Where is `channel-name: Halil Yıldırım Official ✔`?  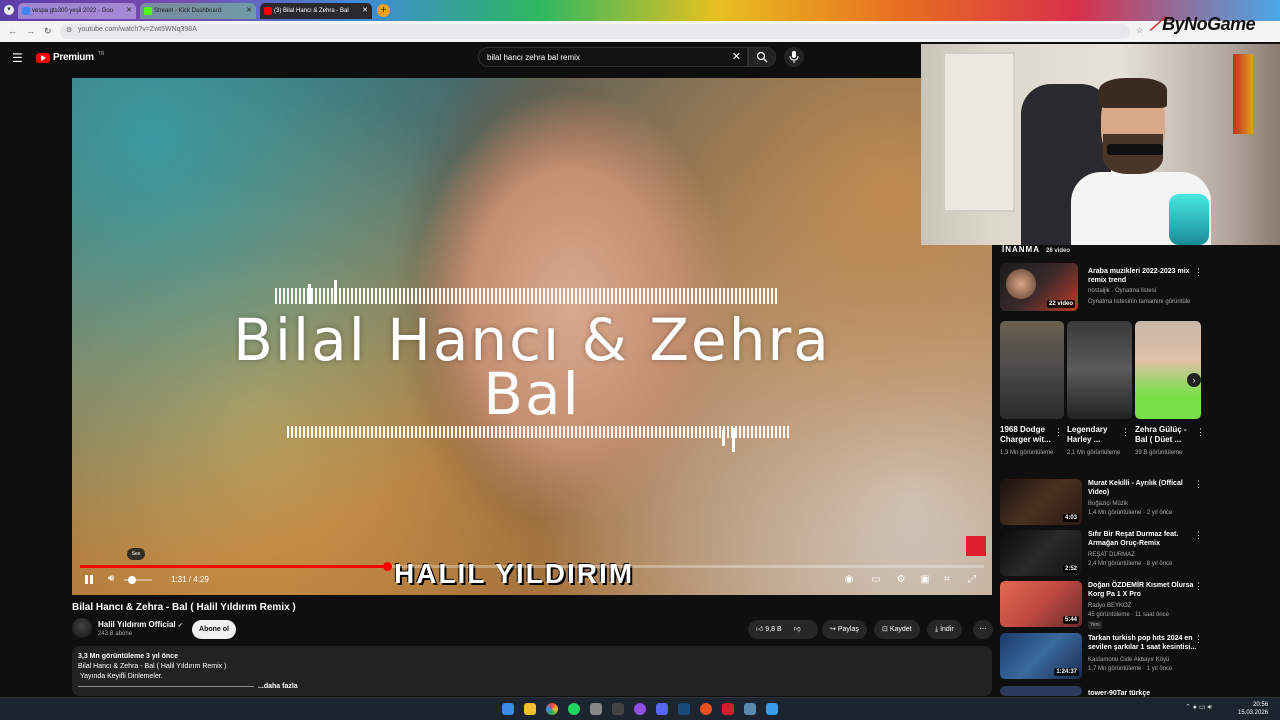
channel-name: Halil Yıldırım Official ✔ is located at coordinates (140, 624).